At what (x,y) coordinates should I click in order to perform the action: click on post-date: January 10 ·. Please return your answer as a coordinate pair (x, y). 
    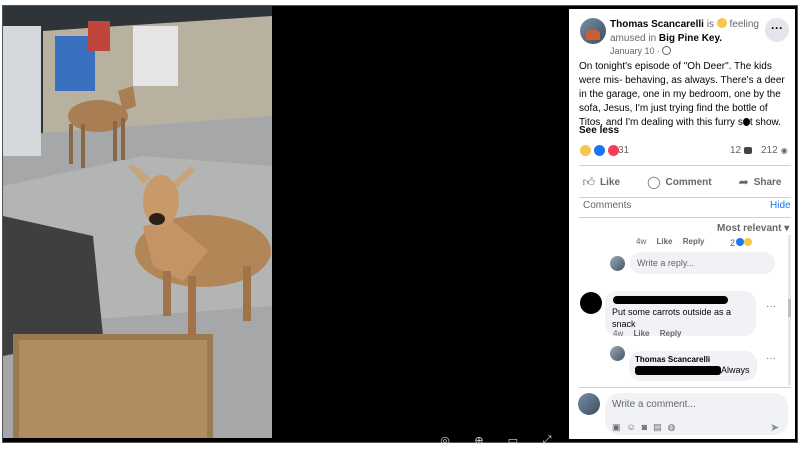
    Looking at the image, I should click on (641, 51).